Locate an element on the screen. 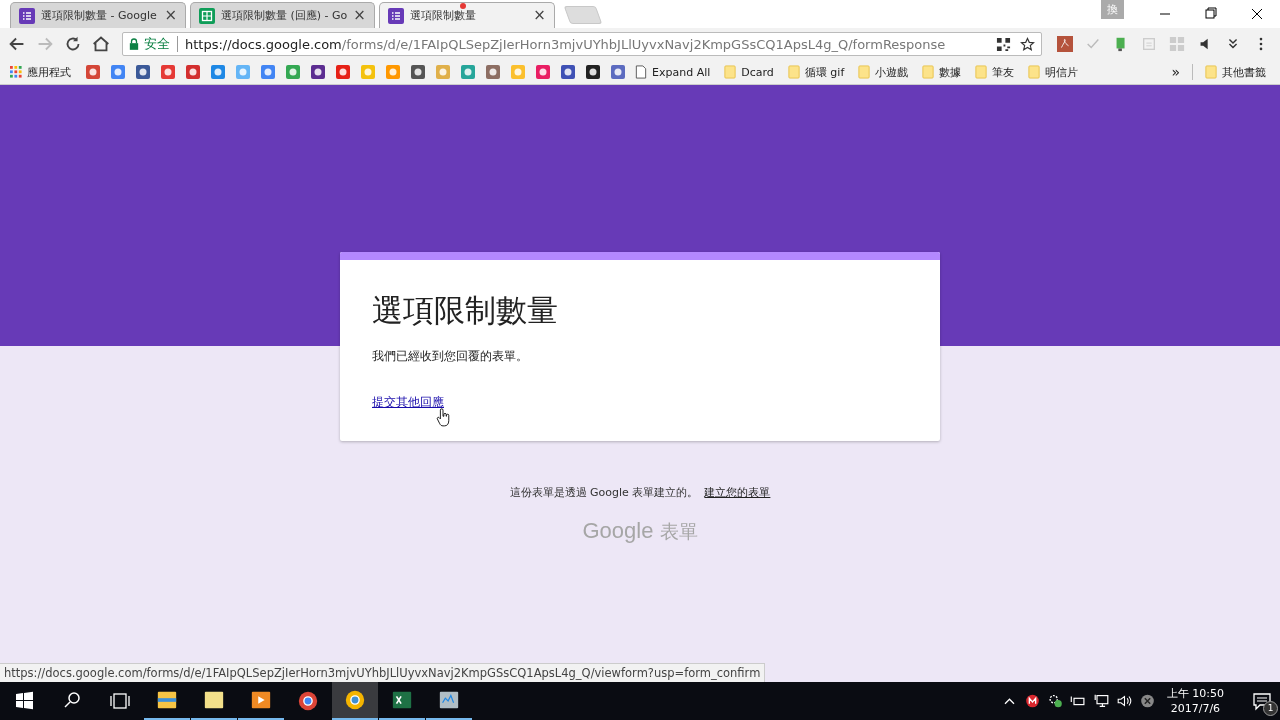 This screenshot has width=1280, height=720. notification-count: 1 is located at coordinates (1270, 708).